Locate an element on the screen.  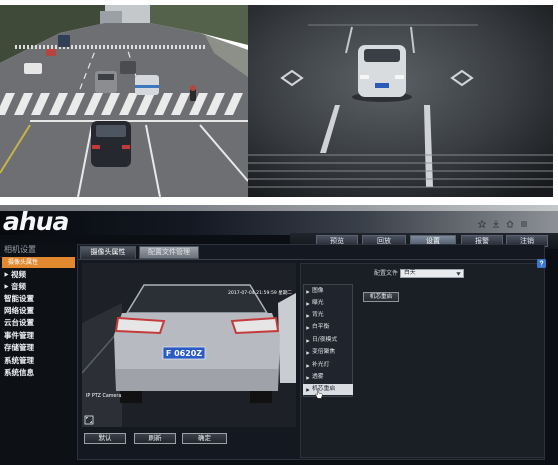
license-plate-text: F 0620Z is located at coordinates (184, 353).